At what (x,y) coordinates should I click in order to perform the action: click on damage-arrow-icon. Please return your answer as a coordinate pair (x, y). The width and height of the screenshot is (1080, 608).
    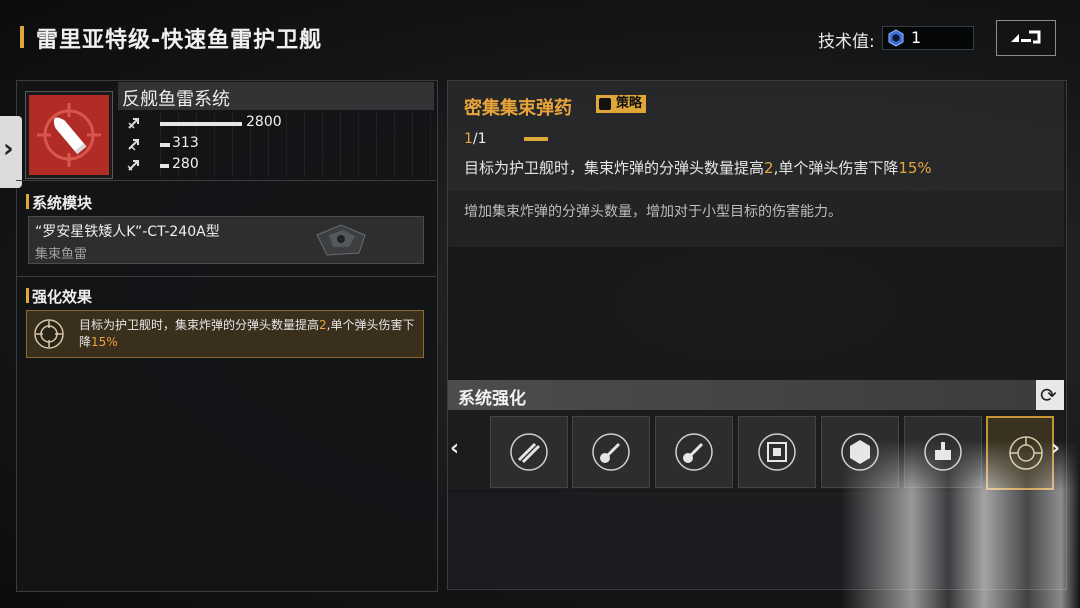
    Looking at the image, I should click on (133, 123).